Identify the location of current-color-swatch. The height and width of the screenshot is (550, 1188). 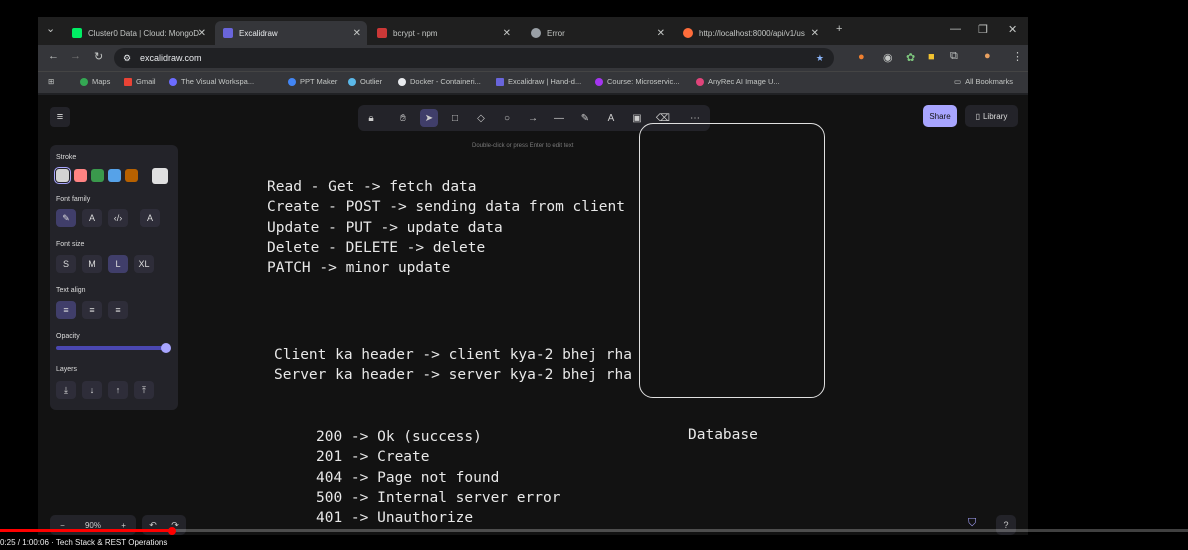
(160, 176).